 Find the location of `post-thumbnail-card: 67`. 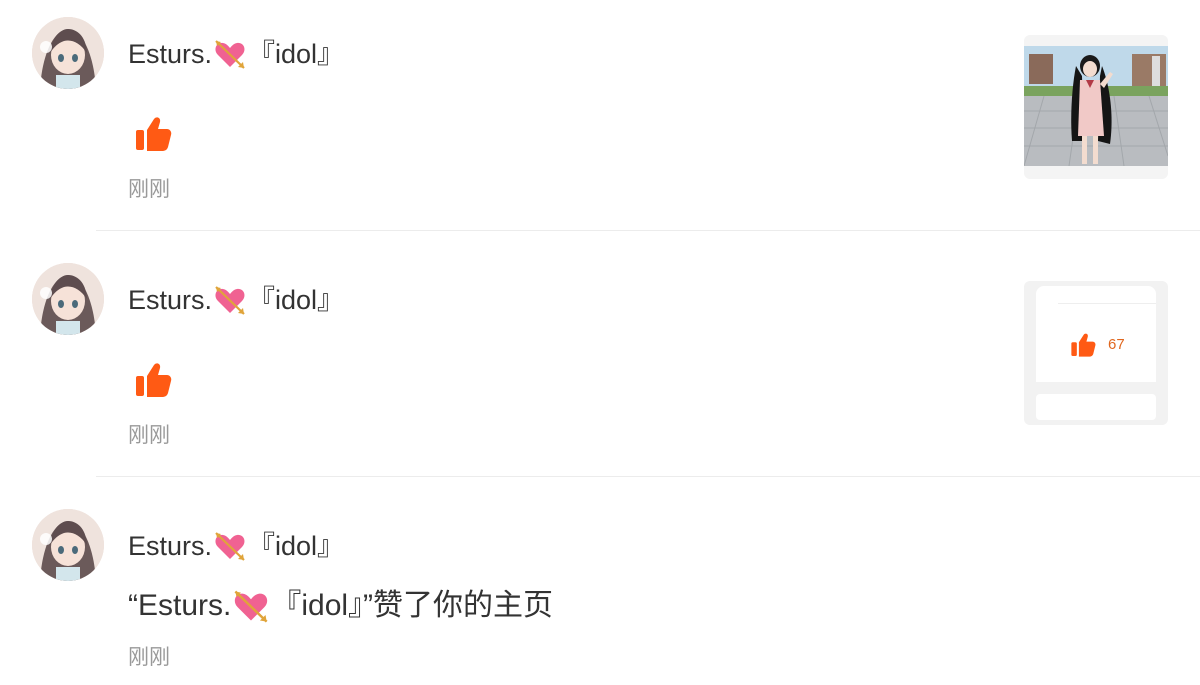

post-thumbnail-card: 67 is located at coordinates (1096, 353).